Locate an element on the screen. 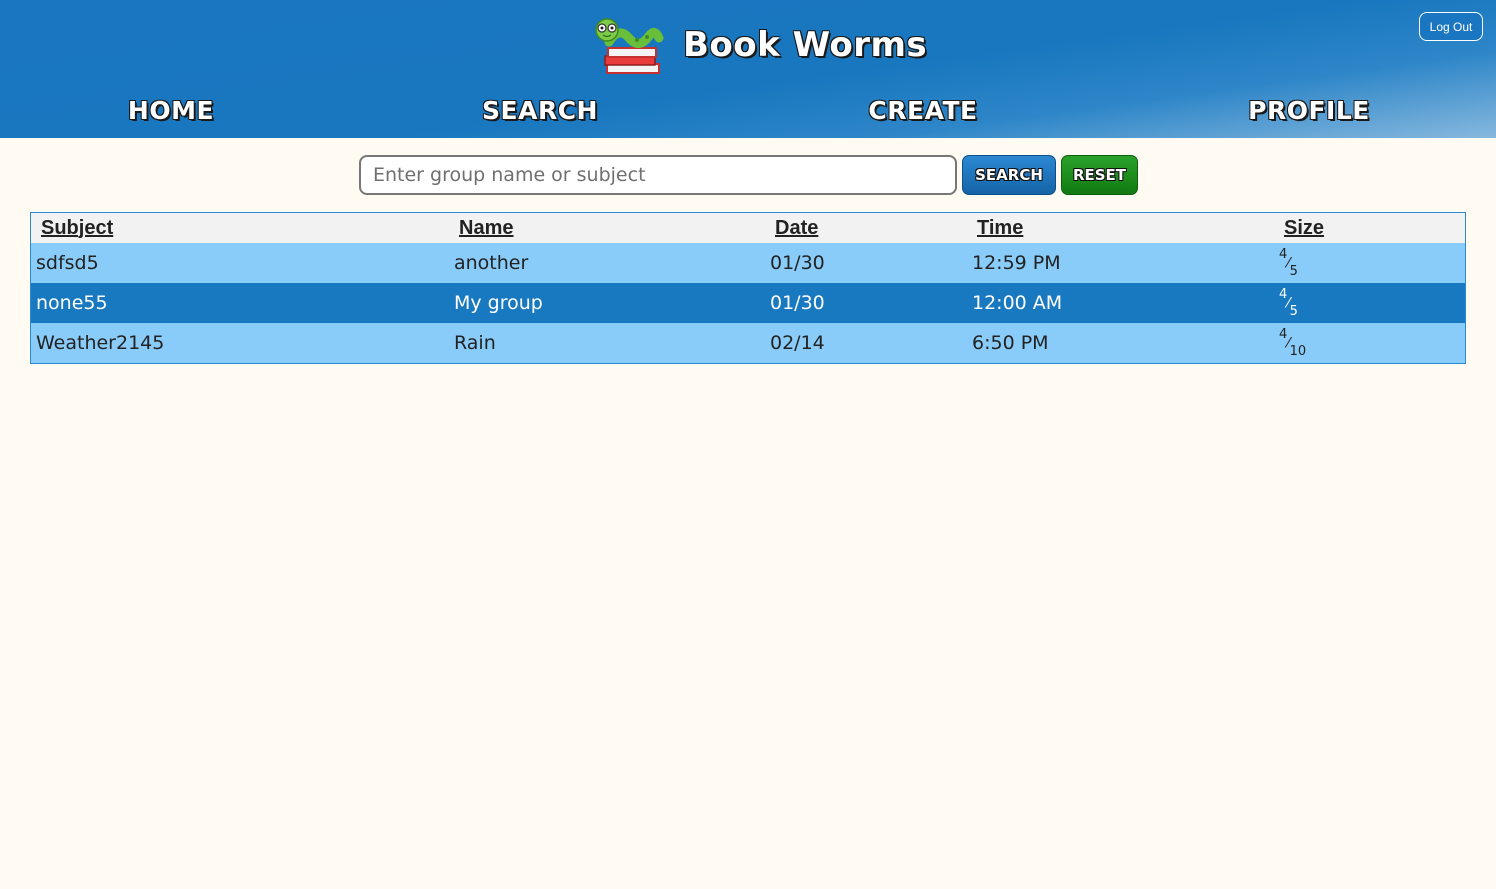 This screenshot has height=889, width=1496. search-button: SEARCH is located at coordinates (1009, 175).